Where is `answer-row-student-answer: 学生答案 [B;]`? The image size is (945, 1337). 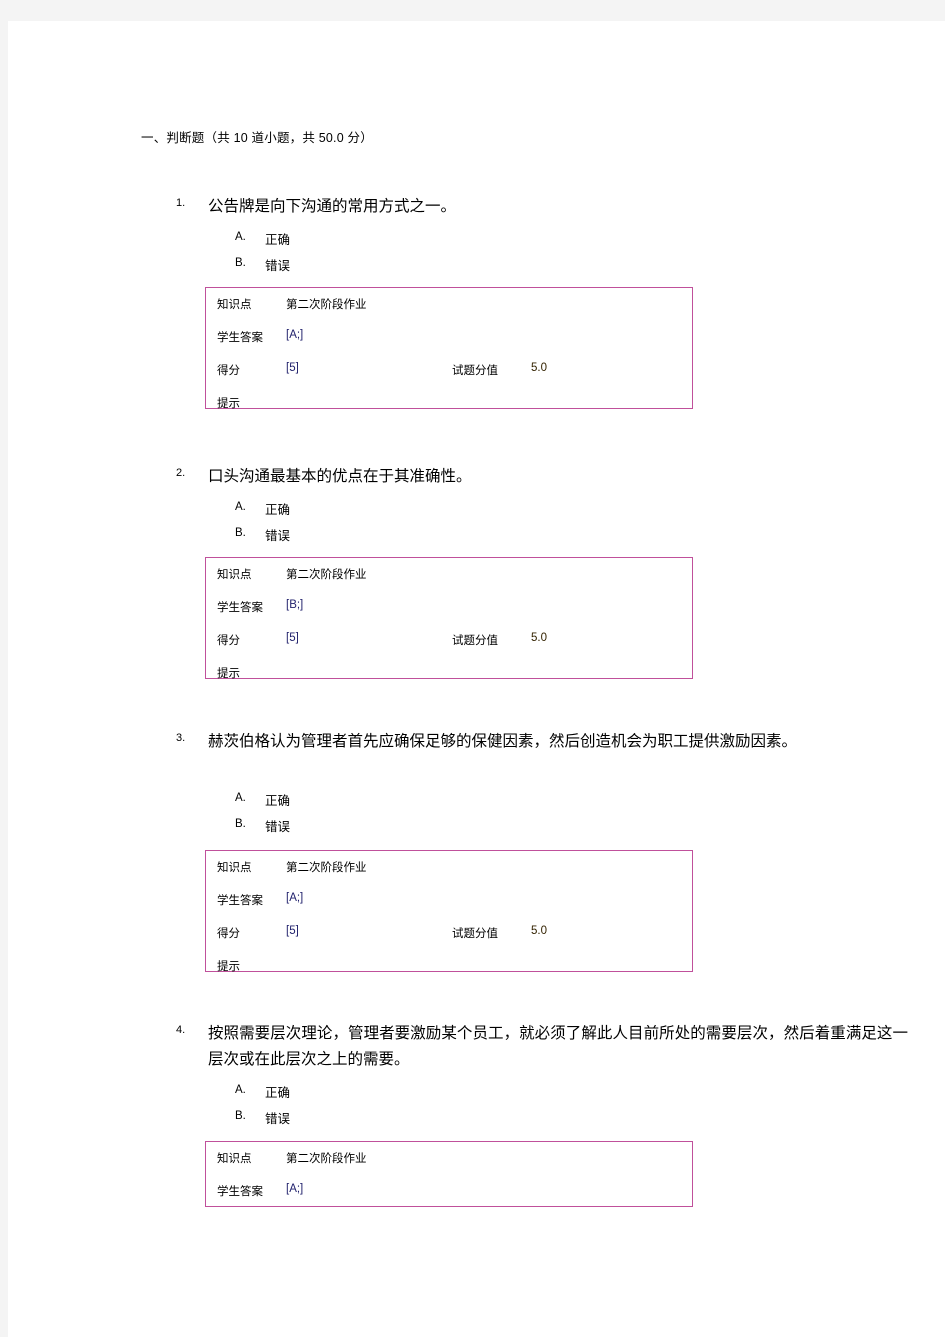 answer-row-student-answer: 学生答案 [B;] is located at coordinates (449, 607).